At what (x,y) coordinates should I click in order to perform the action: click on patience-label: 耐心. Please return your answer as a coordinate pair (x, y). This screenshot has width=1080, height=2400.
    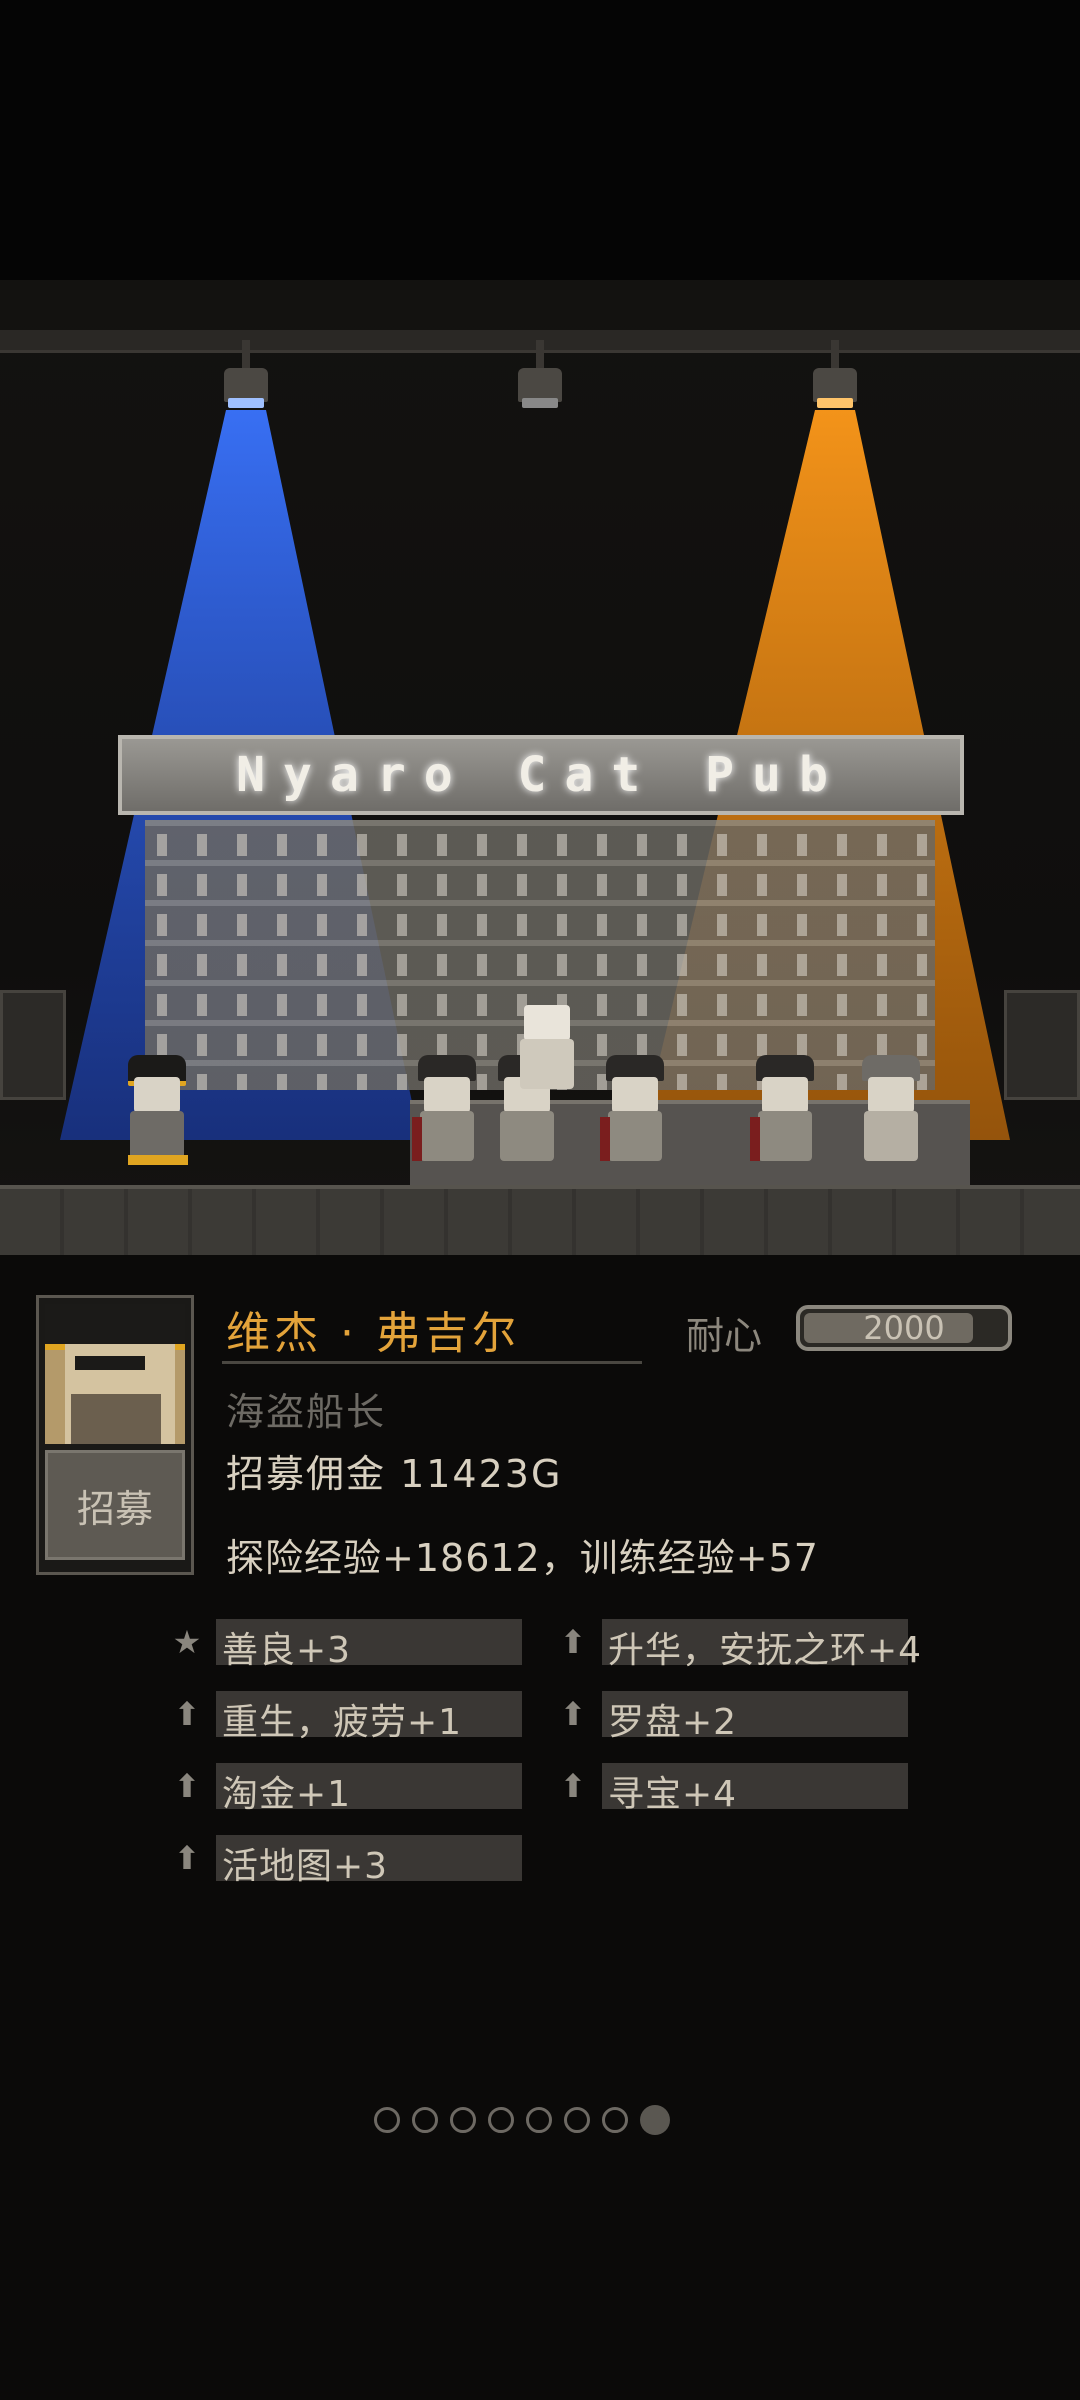
    Looking at the image, I should click on (724, 1336).